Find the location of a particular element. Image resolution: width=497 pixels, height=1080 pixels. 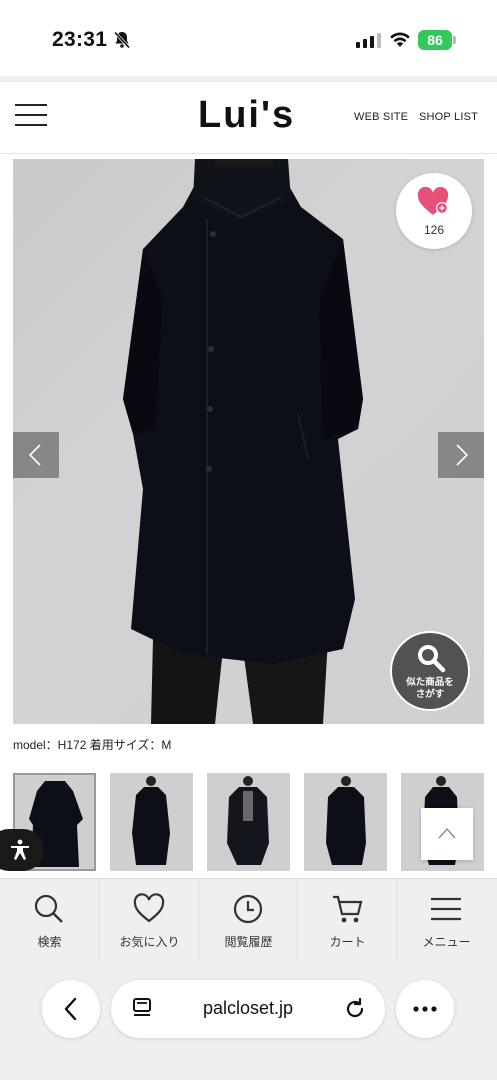

url-text: palcloset.jp is located at coordinates (248, 1008).